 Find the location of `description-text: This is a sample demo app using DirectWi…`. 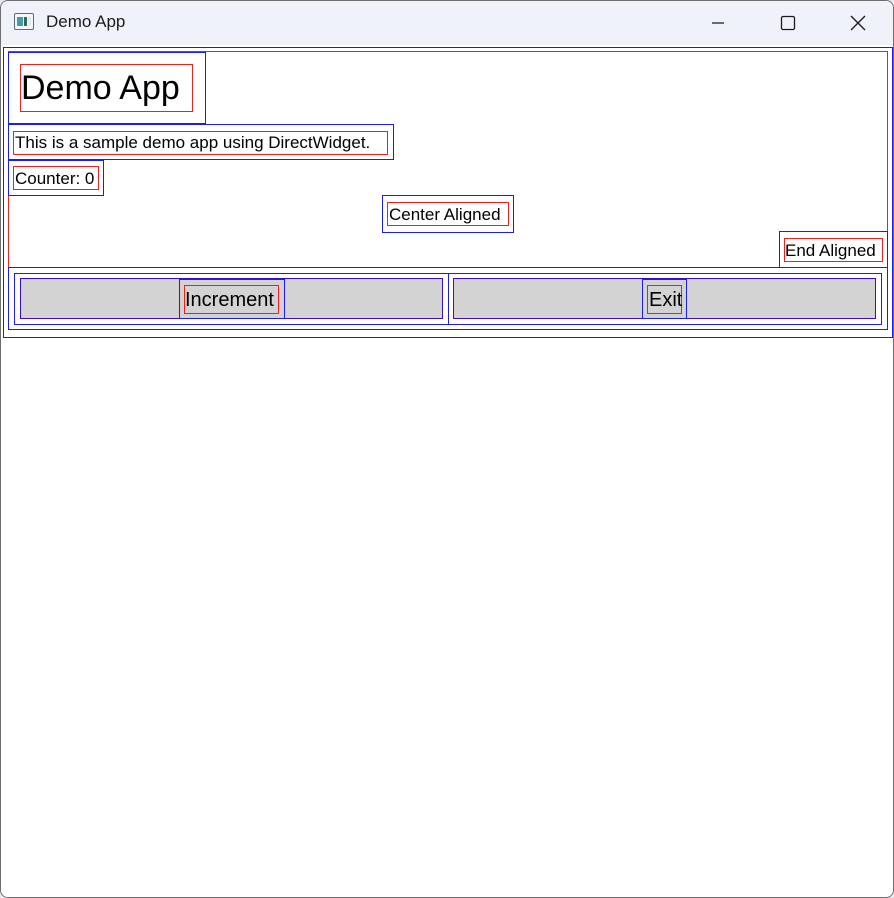

description-text: This is a sample demo app using DirectWi… is located at coordinates (193, 142).